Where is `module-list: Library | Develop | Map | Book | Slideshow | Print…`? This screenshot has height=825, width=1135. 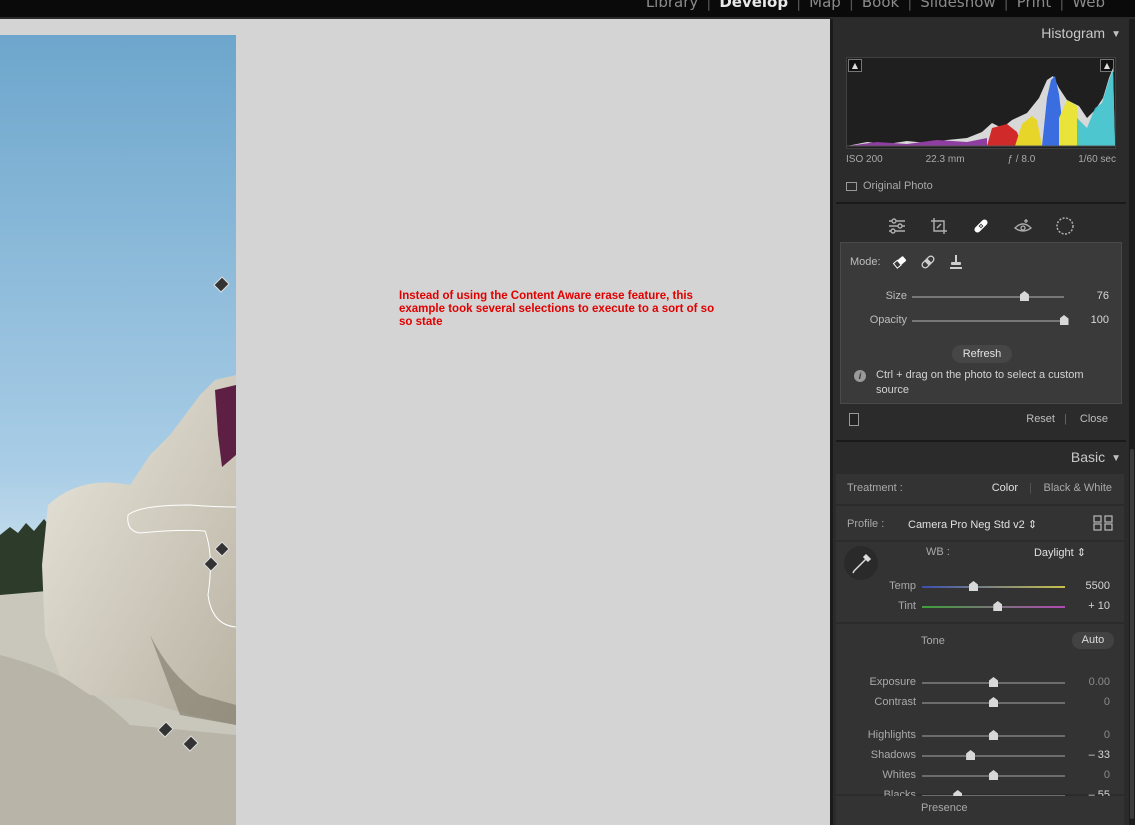
module-list: Library | Develop | Map | Book | Slideshow | Print… is located at coordinates (875, 5).